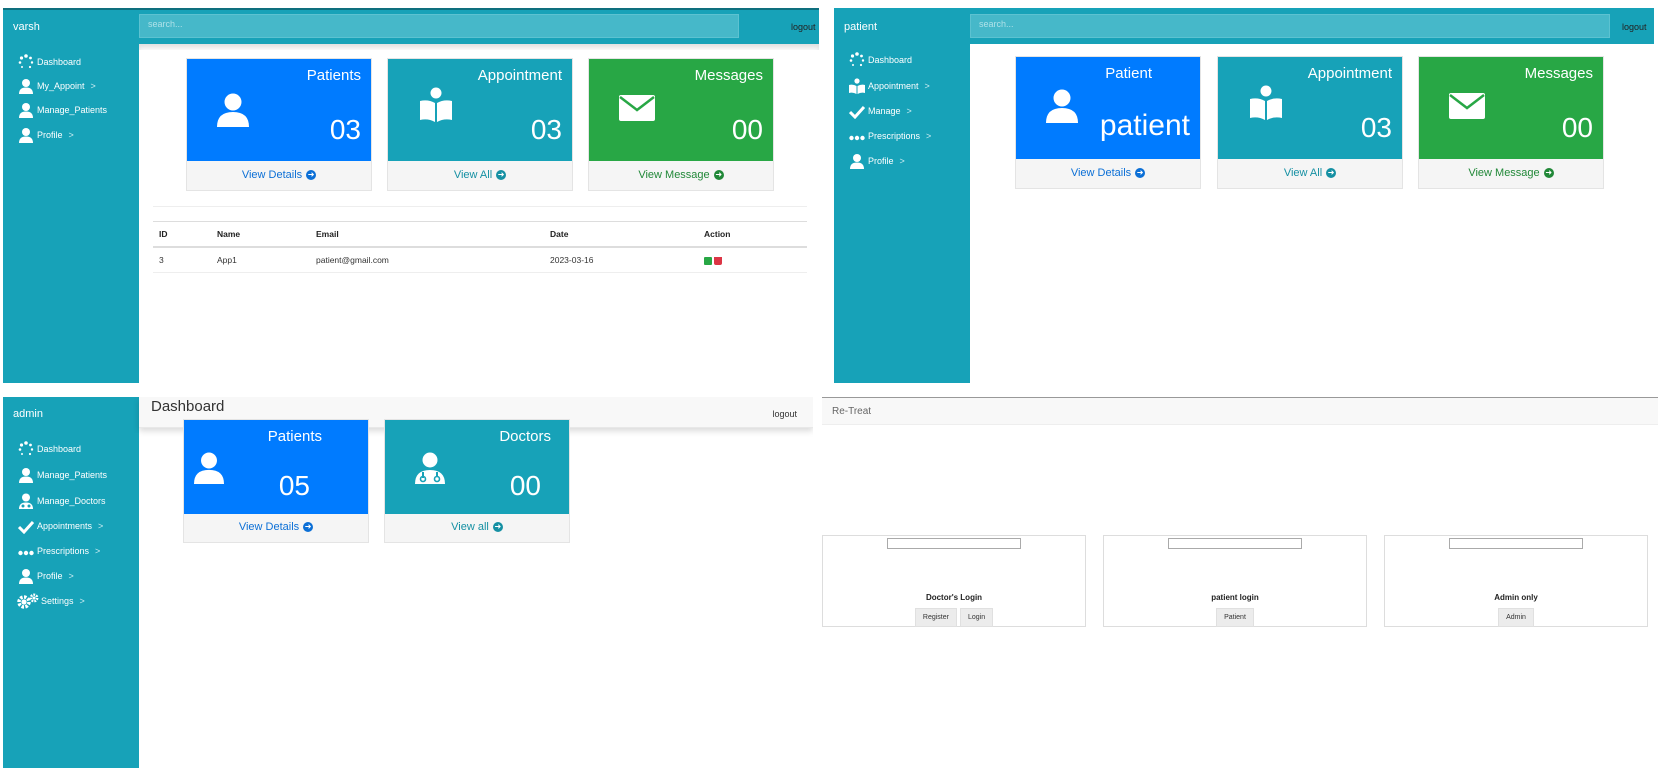 Image resolution: width=1658 pixels, height=768 pixels. What do you see at coordinates (935, 617) in the screenshot?
I see `register-button: Register` at bounding box center [935, 617].